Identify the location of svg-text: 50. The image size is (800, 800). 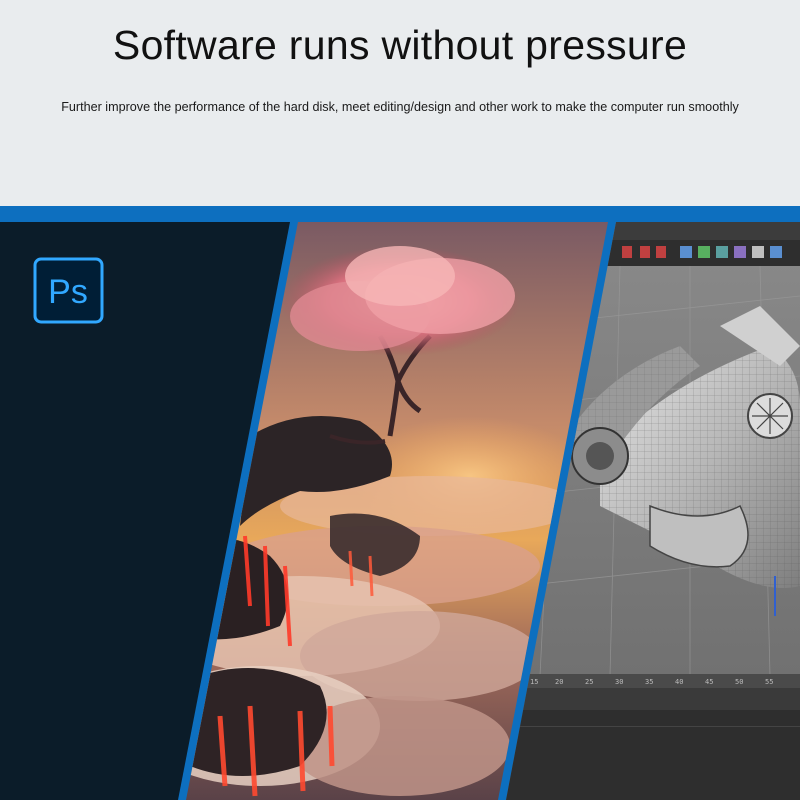
(739, 682).